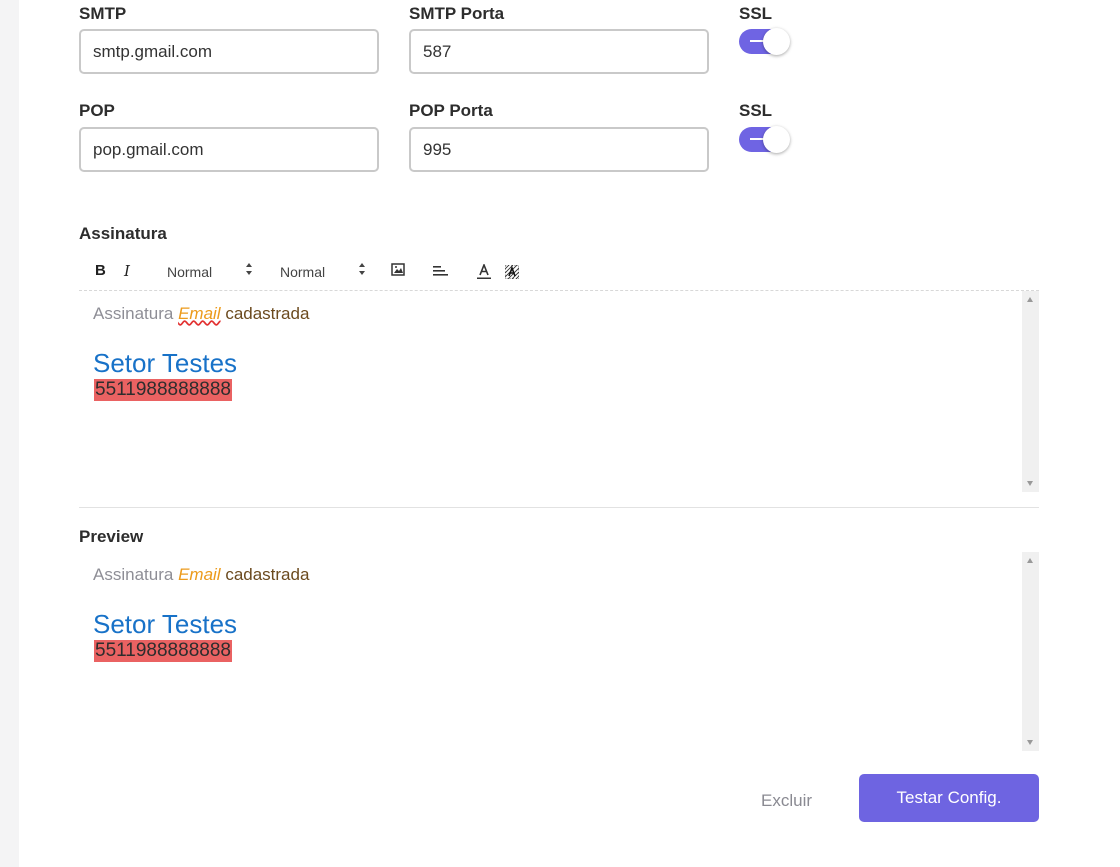 Image resolution: width=1120 pixels, height=867 pixels. I want to click on size-select-value: Normal, so click(303, 272).